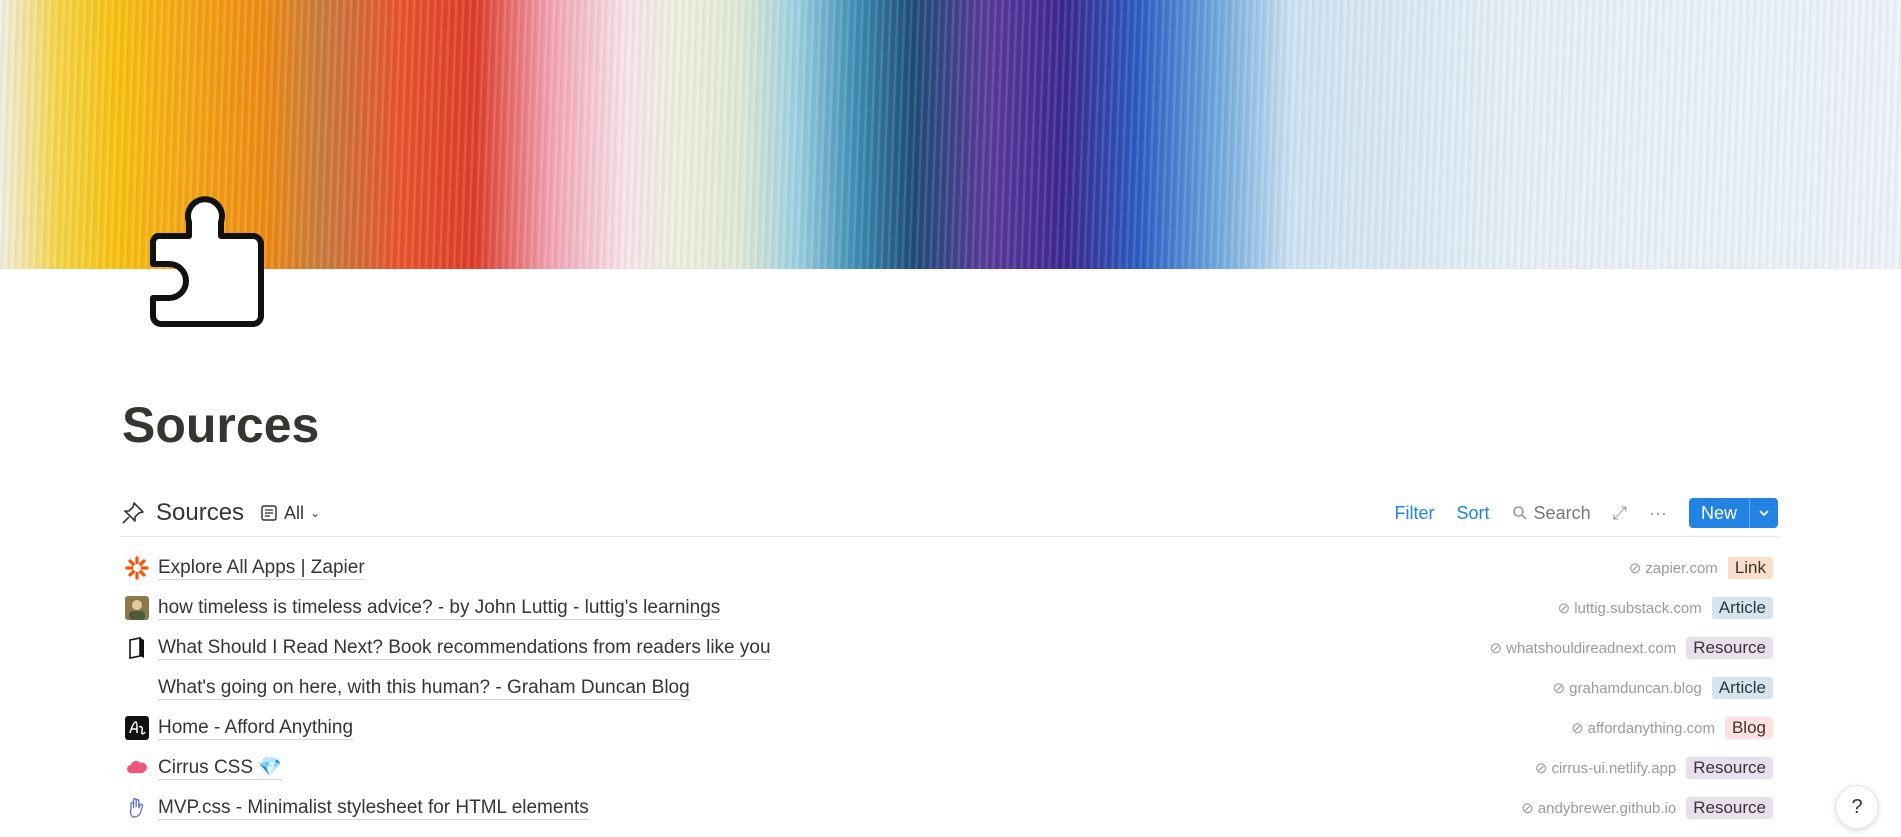 The width and height of the screenshot is (1901, 837). Describe the element at coordinates (256, 728) in the screenshot. I see `row-title: Home - Afford Anything` at that location.